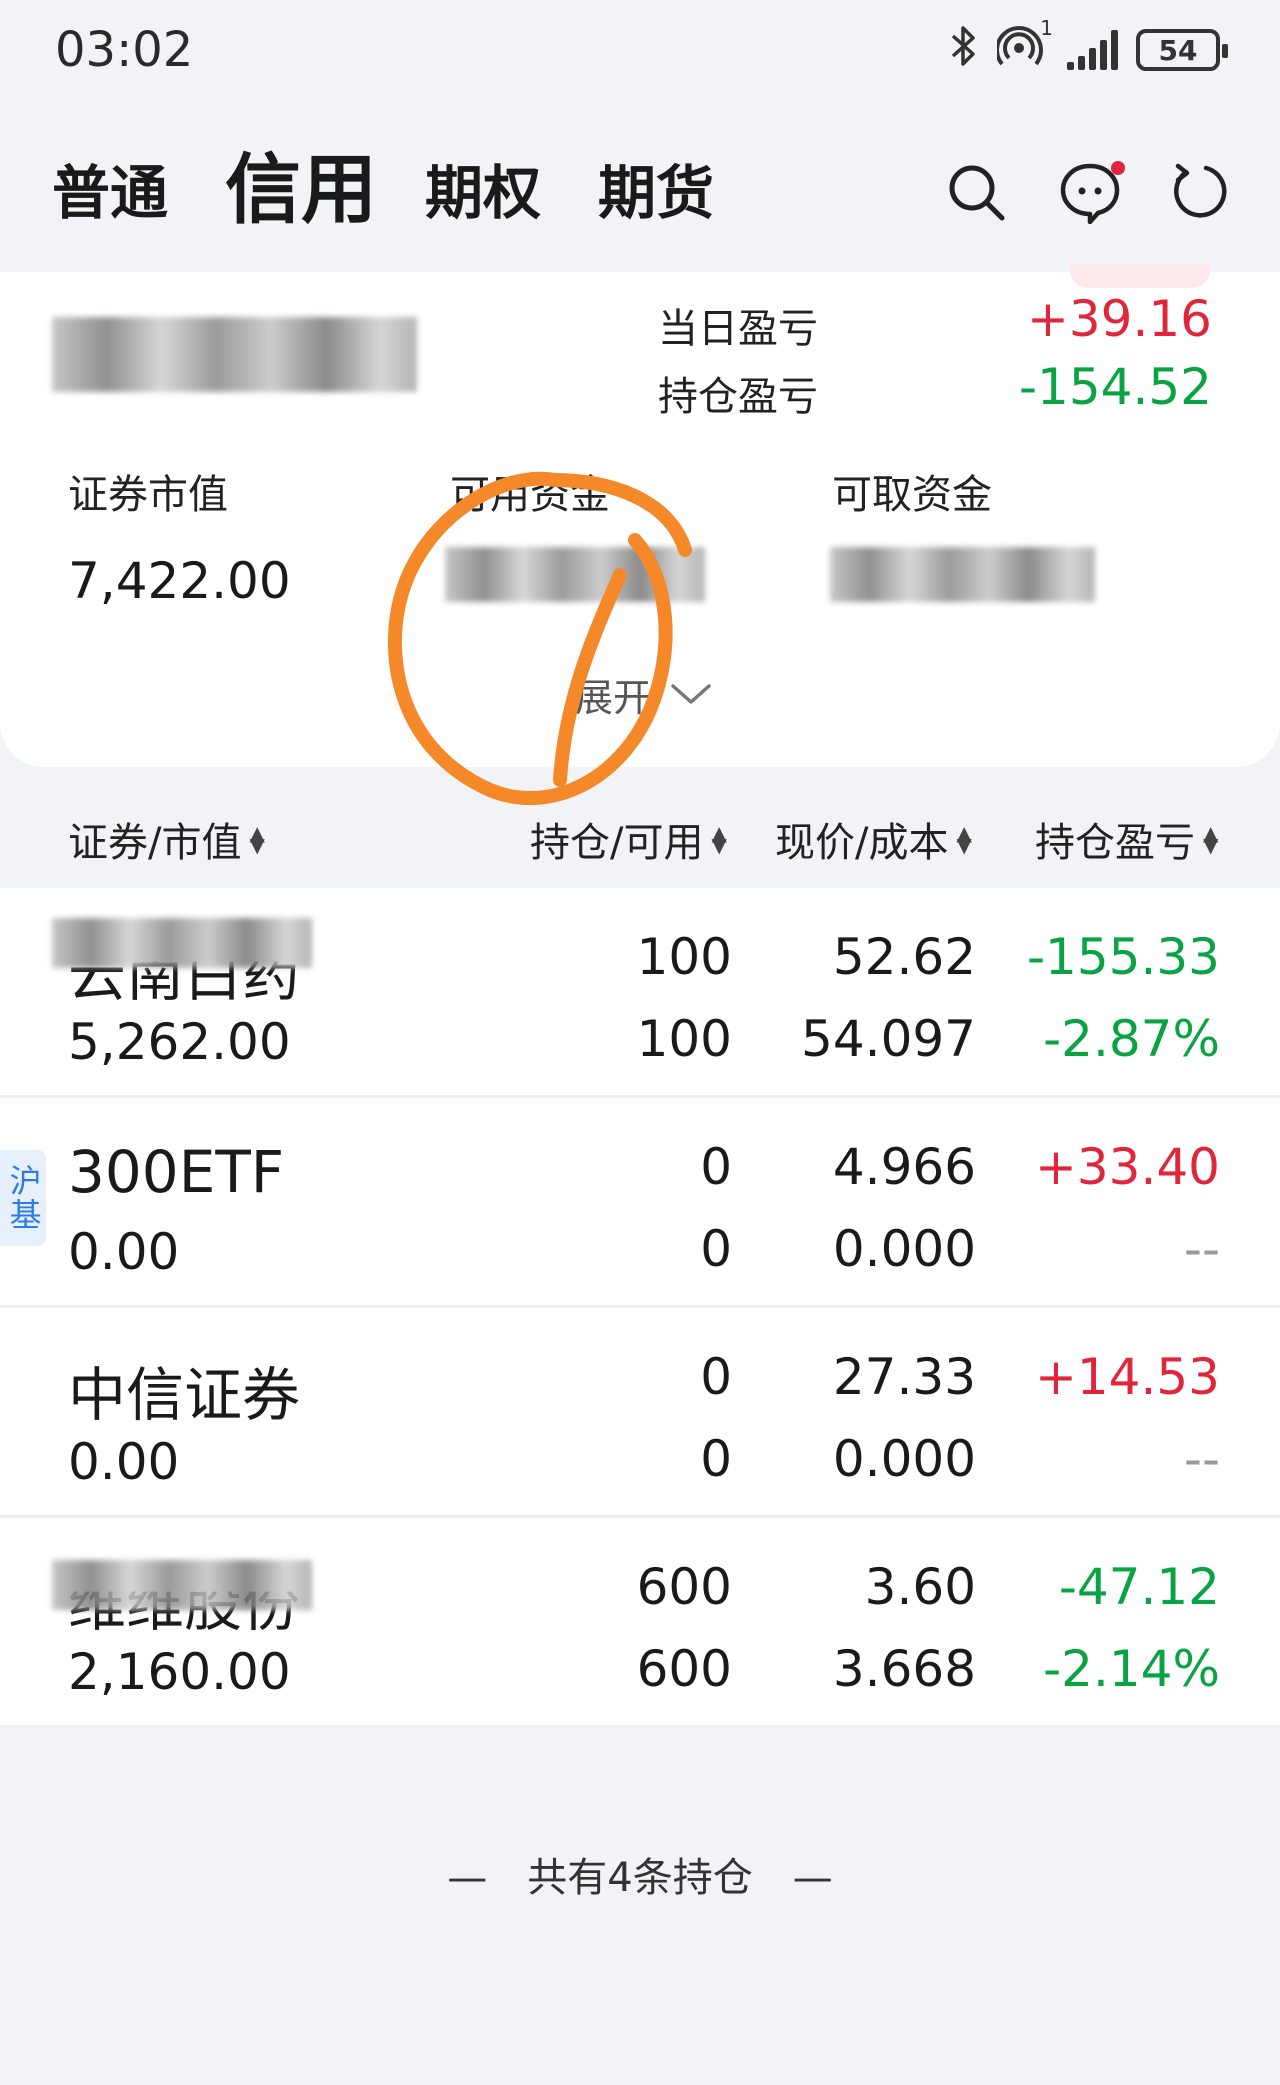  I want to click on available-qty: 600, so click(684, 1669).